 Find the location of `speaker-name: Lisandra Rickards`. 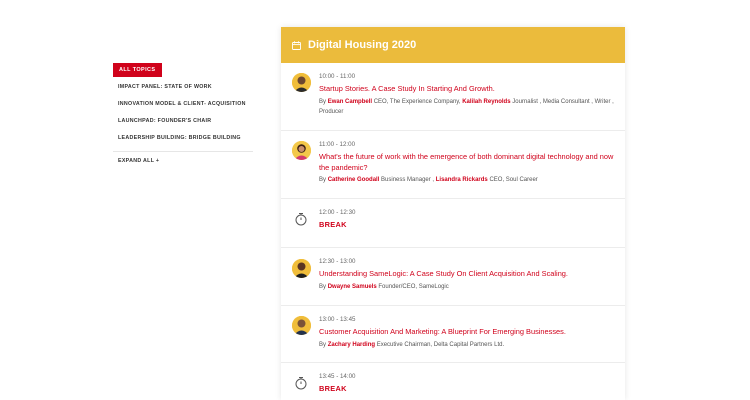

speaker-name: Lisandra Rickards is located at coordinates (462, 180).